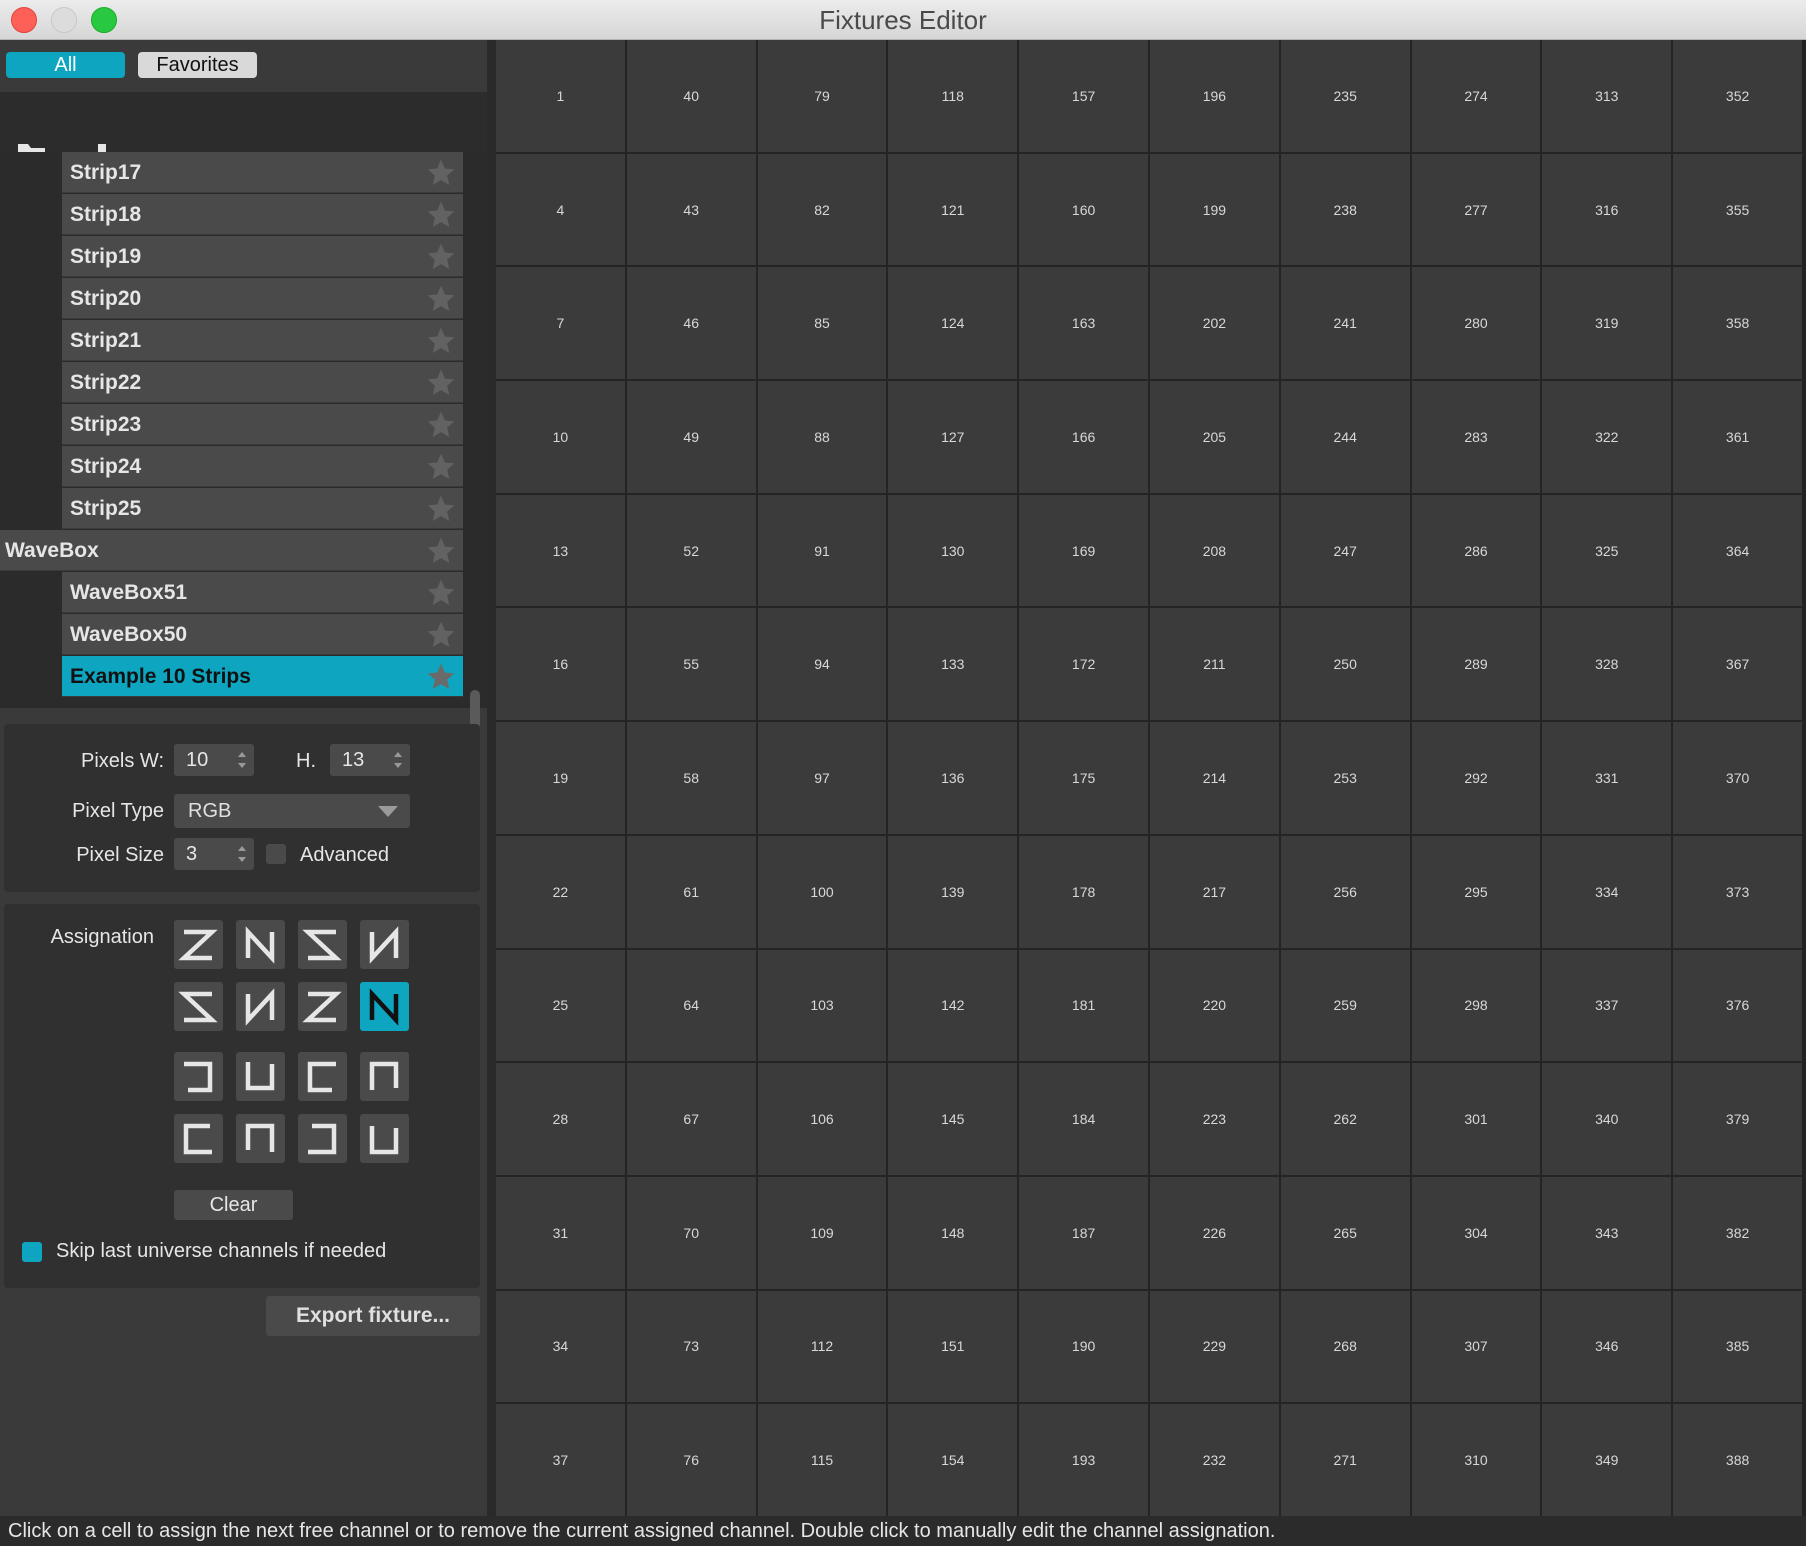 The image size is (1806, 1546). What do you see at coordinates (1476, 778) in the screenshot?
I see `channel-cell: 292` at bounding box center [1476, 778].